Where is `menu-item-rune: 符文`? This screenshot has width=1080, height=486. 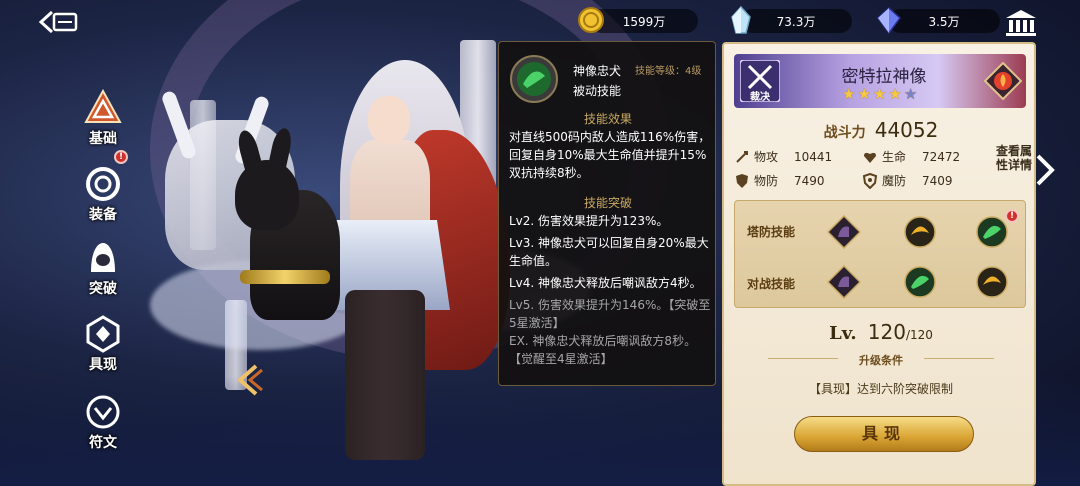 menu-item-rune: 符文 is located at coordinates (103, 427).